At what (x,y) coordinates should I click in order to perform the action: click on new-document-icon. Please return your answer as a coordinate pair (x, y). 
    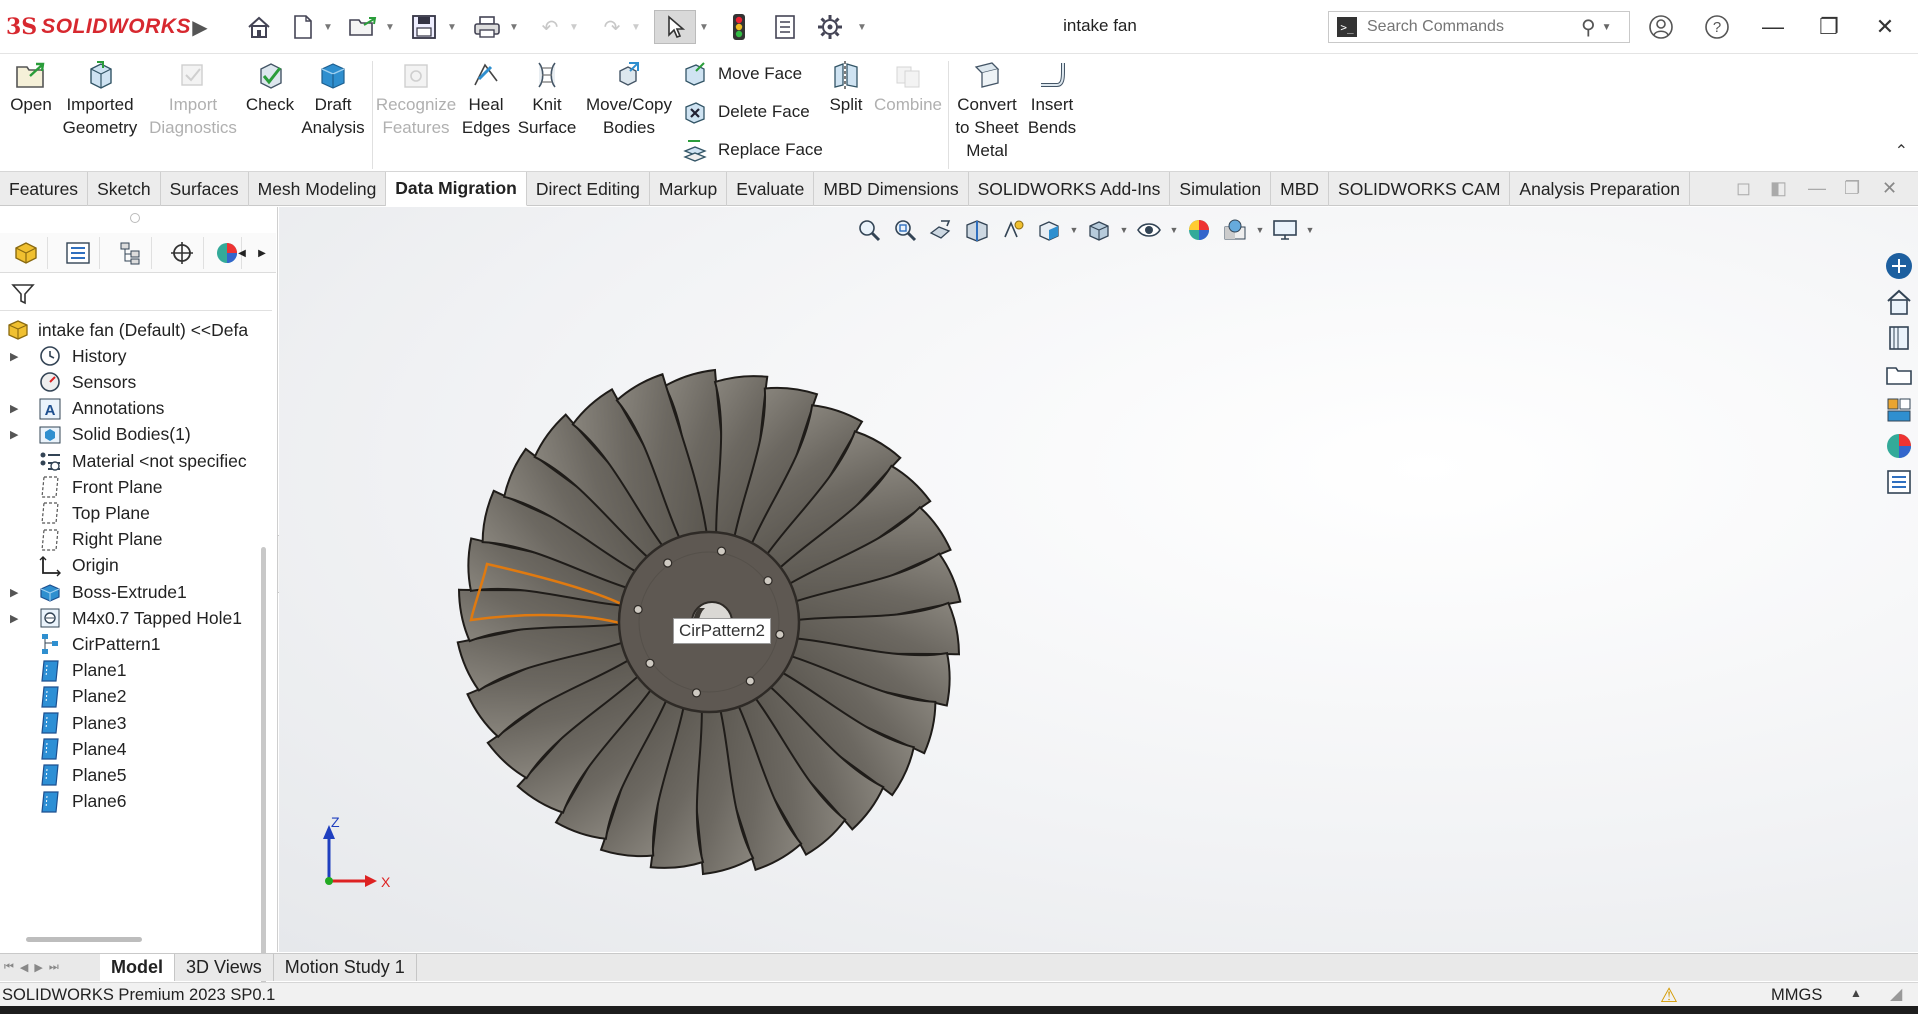
    Looking at the image, I should click on (303, 27).